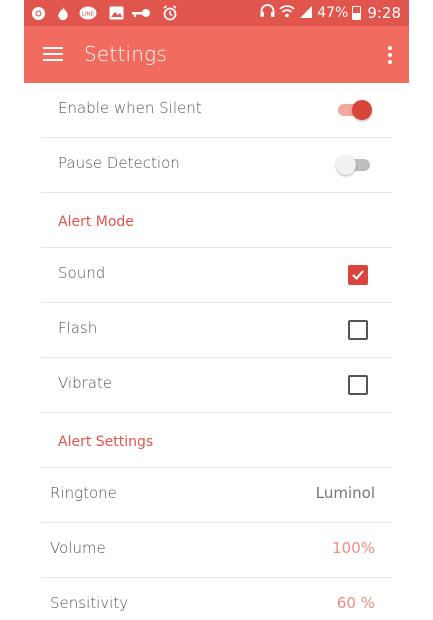 Image resolution: width=433 pixels, height=620 pixels. What do you see at coordinates (170, 13) in the screenshot?
I see `alarm-clock-icon` at bounding box center [170, 13].